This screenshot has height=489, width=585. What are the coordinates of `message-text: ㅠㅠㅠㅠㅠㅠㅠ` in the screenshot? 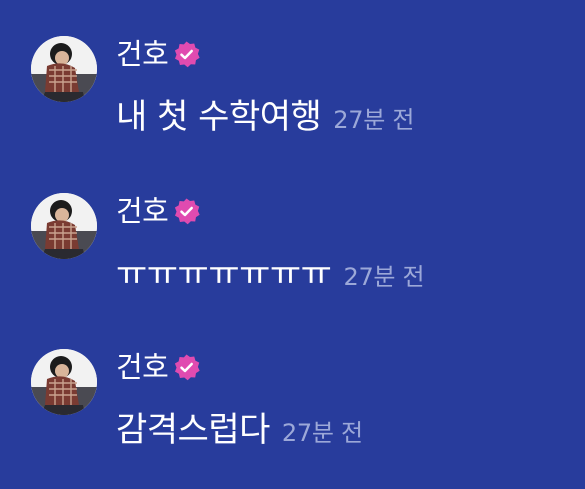 It's located at (224, 274).